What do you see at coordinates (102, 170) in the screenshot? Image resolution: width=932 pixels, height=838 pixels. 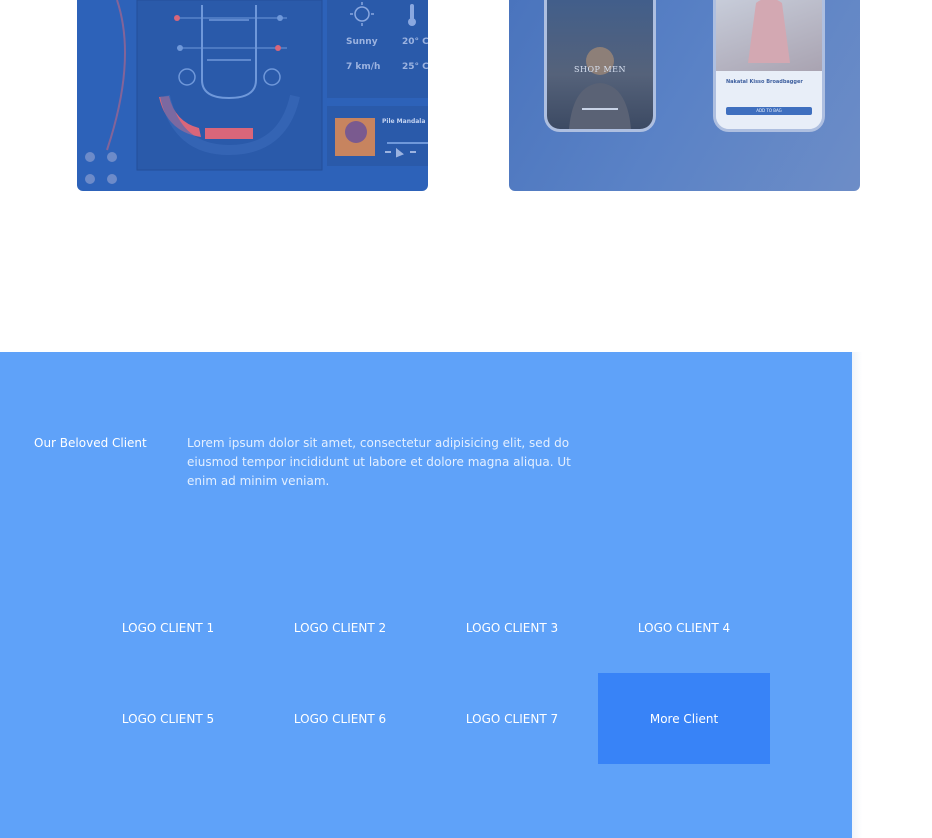 I see `dots-decoration-icon` at bounding box center [102, 170].